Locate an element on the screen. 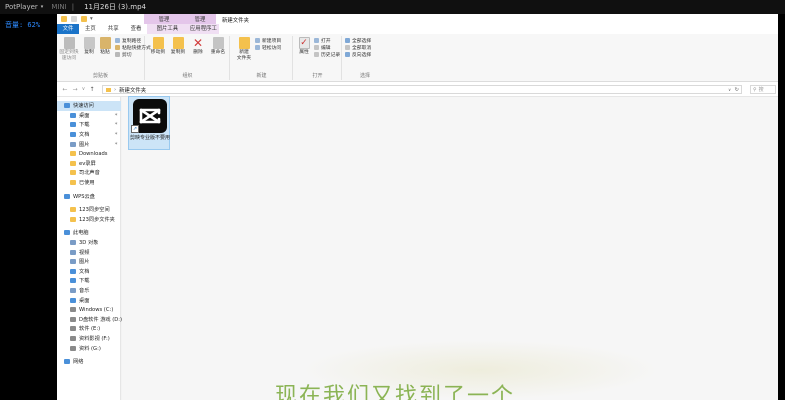  ribbon-group-organize: 移动到 复制到 ✕ 删除 重命名 组织 is located at coordinates (188, 58).